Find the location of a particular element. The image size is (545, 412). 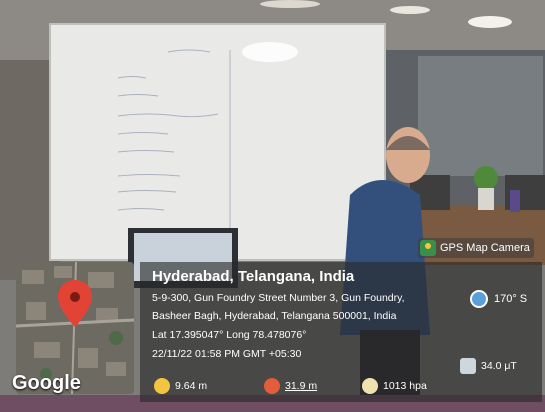

pressure-reading: 1013 hpa is located at coordinates (394, 386).